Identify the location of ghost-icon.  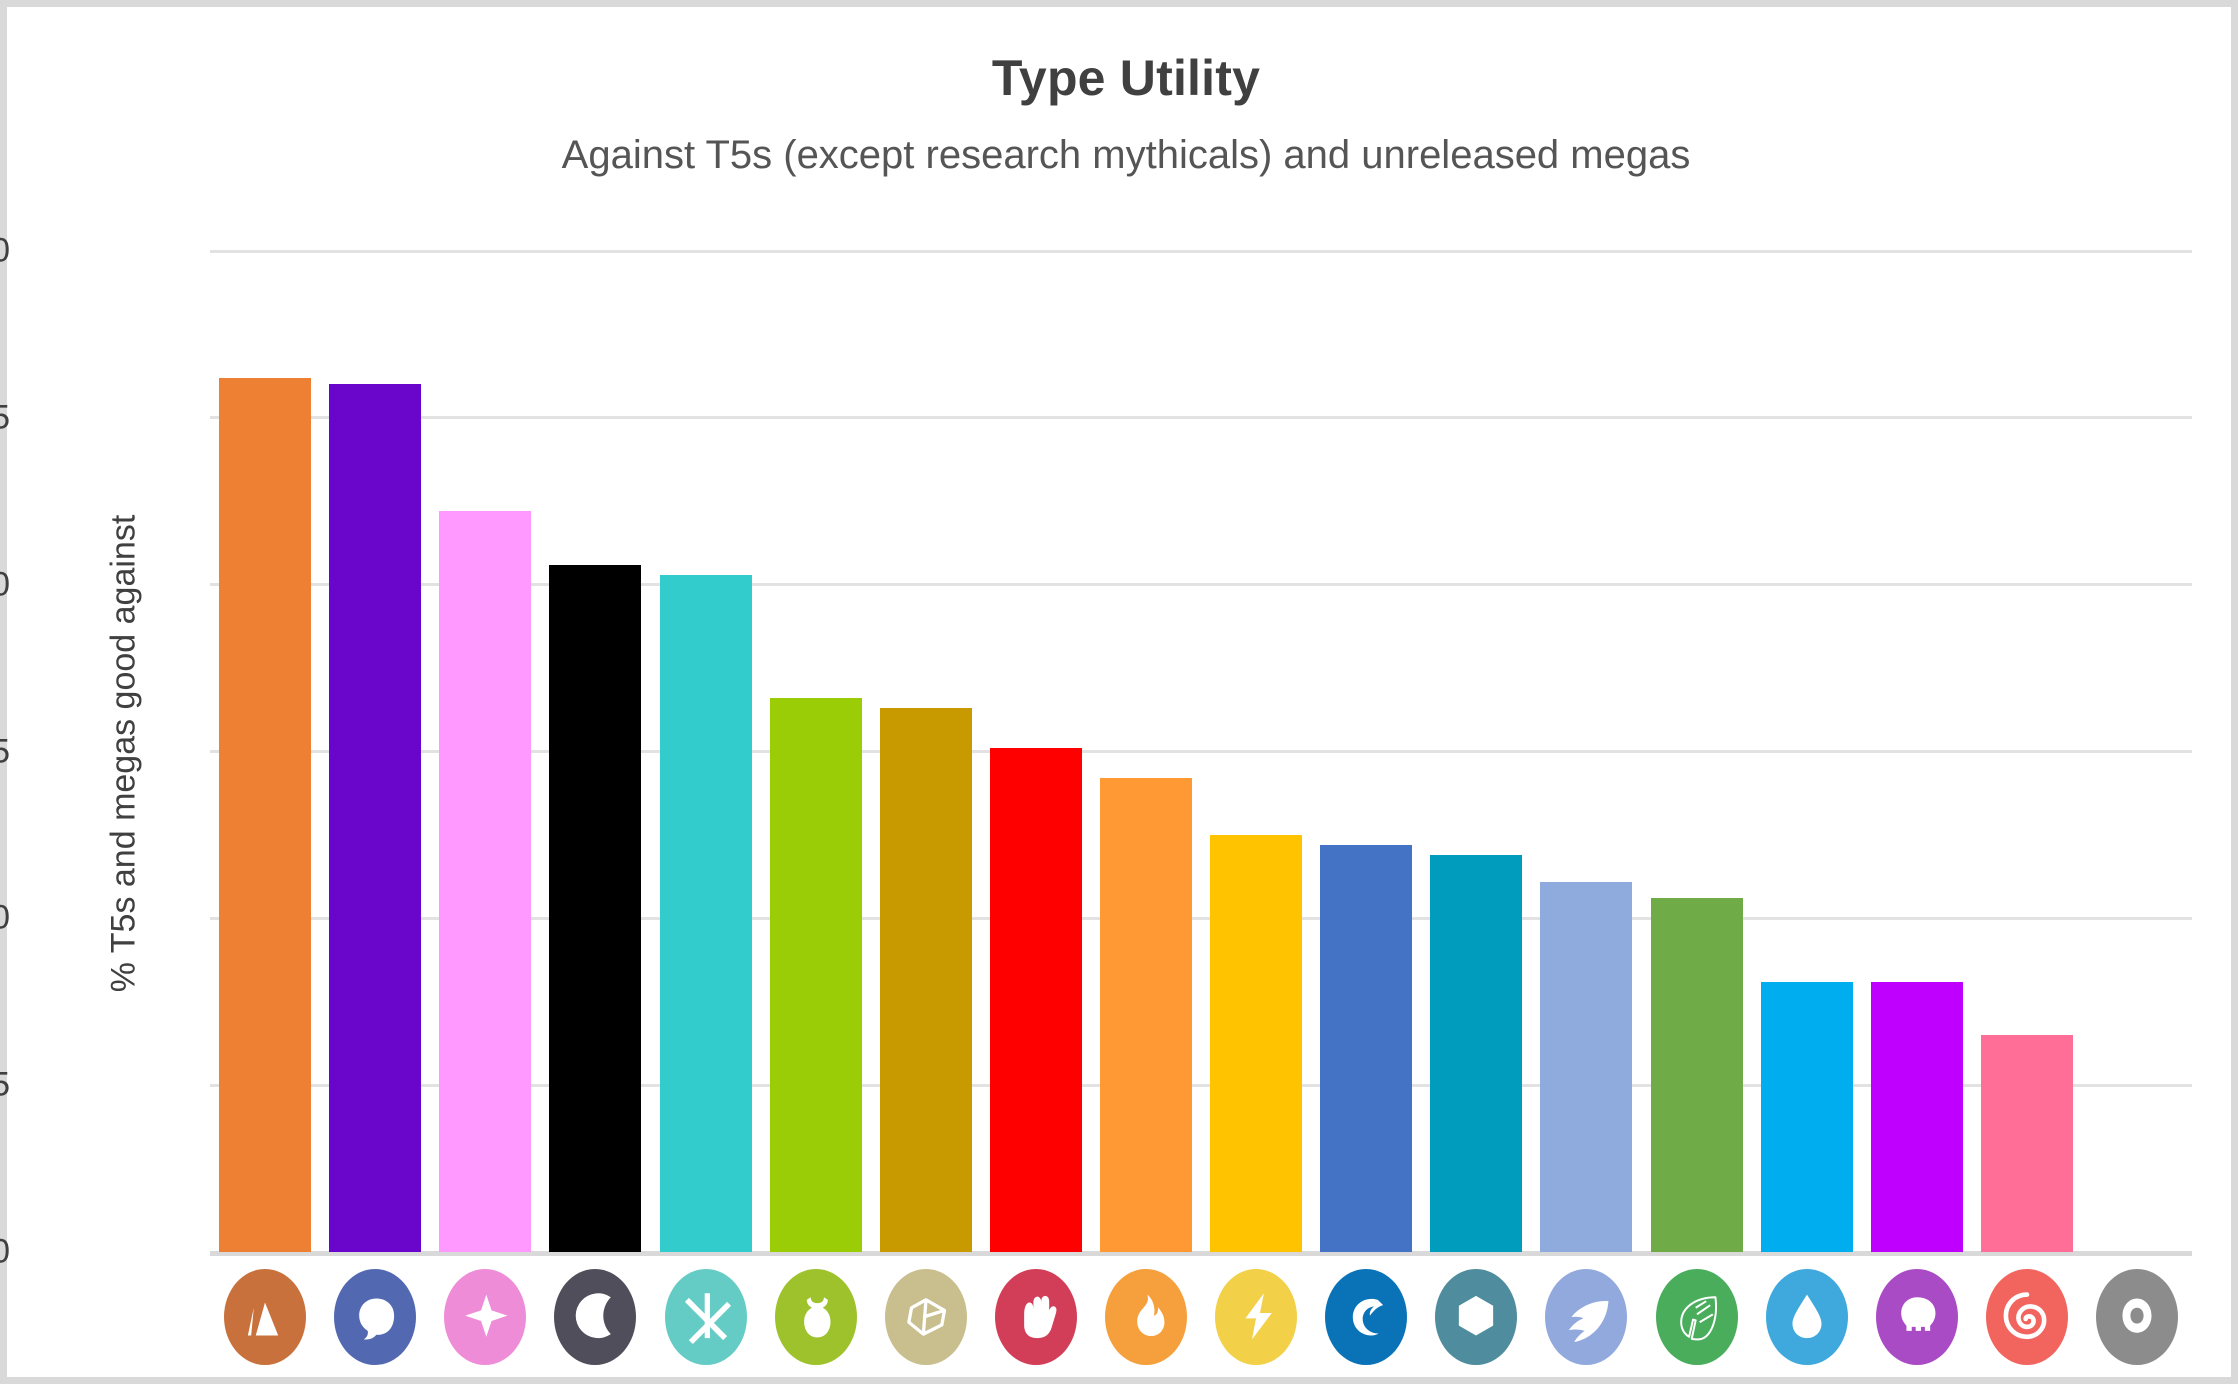
(375, 1317).